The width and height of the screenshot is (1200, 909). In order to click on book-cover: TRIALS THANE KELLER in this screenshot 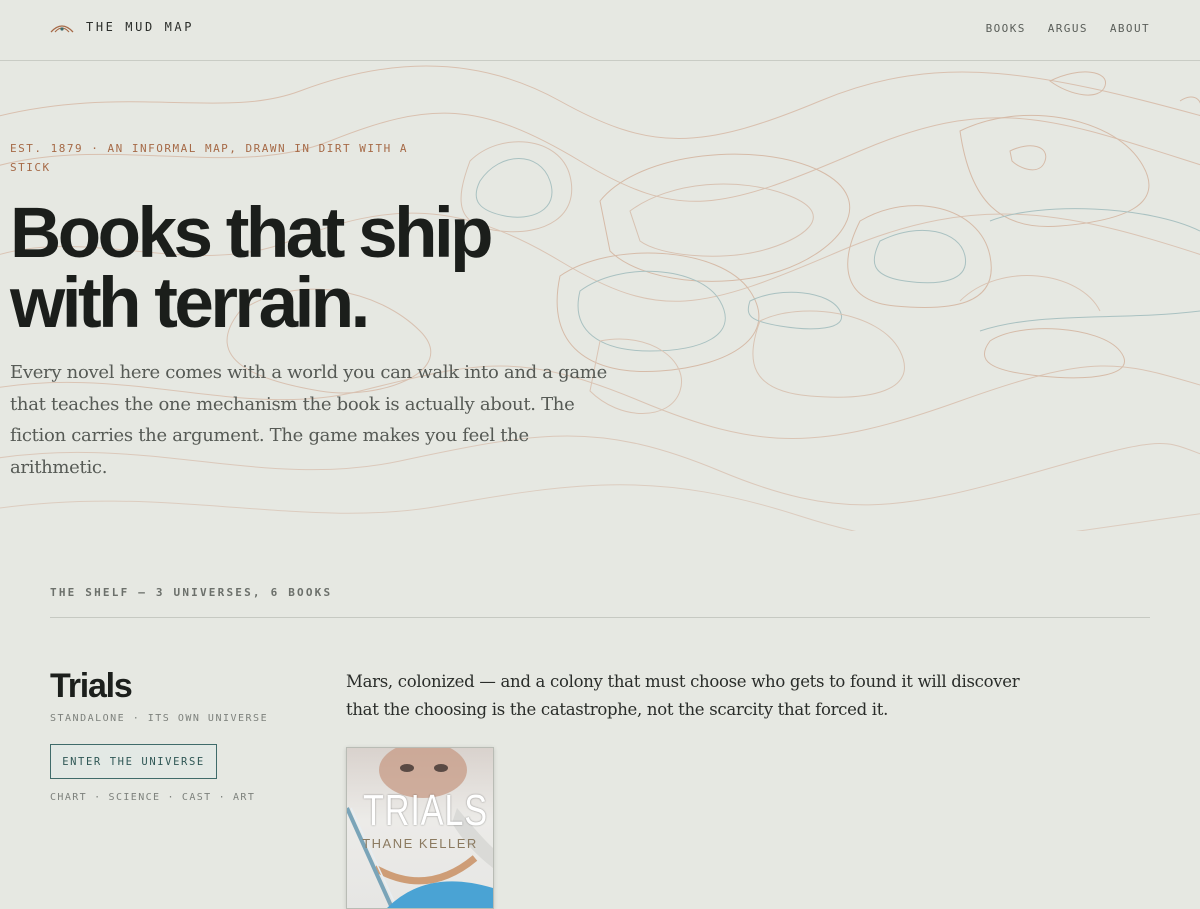, I will do `click(420, 828)`.